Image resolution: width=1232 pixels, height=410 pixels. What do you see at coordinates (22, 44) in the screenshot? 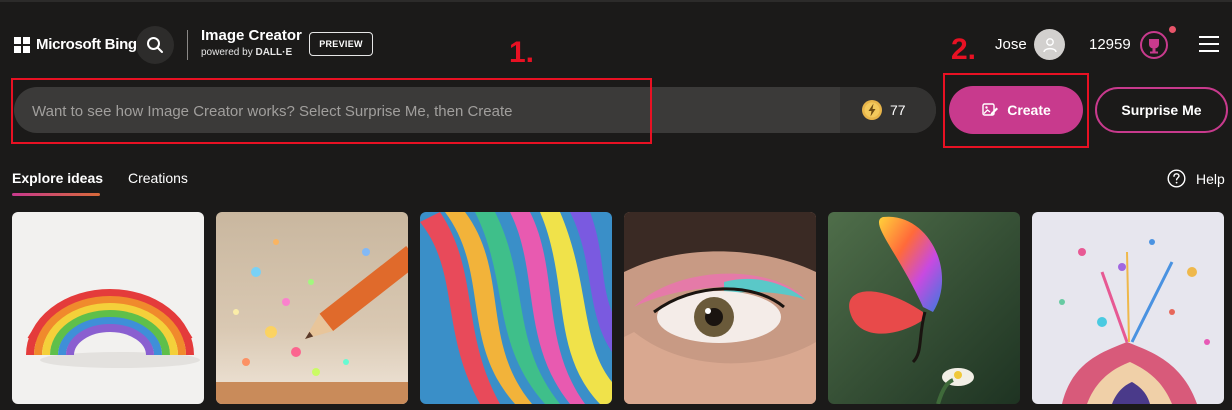
I see `microsoft-logo-icon` at bounding box center [22, 44].